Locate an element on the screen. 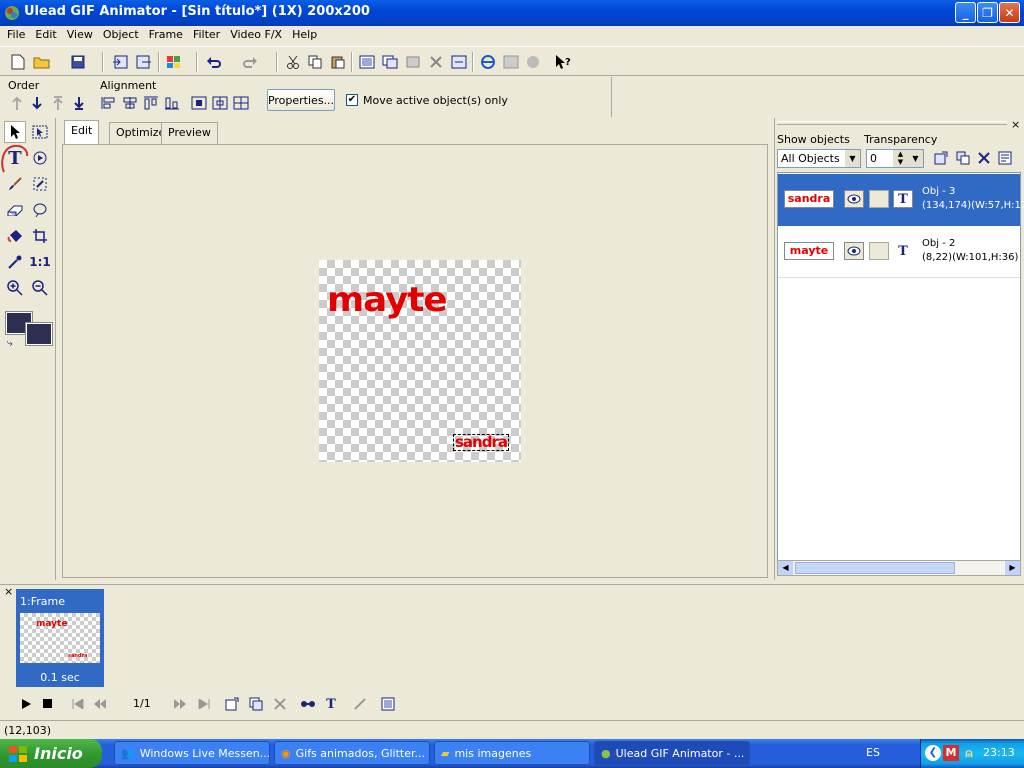 The image size is (1024, 768). tray-app-icon: ⍝ is located at coordinates (969, 753).